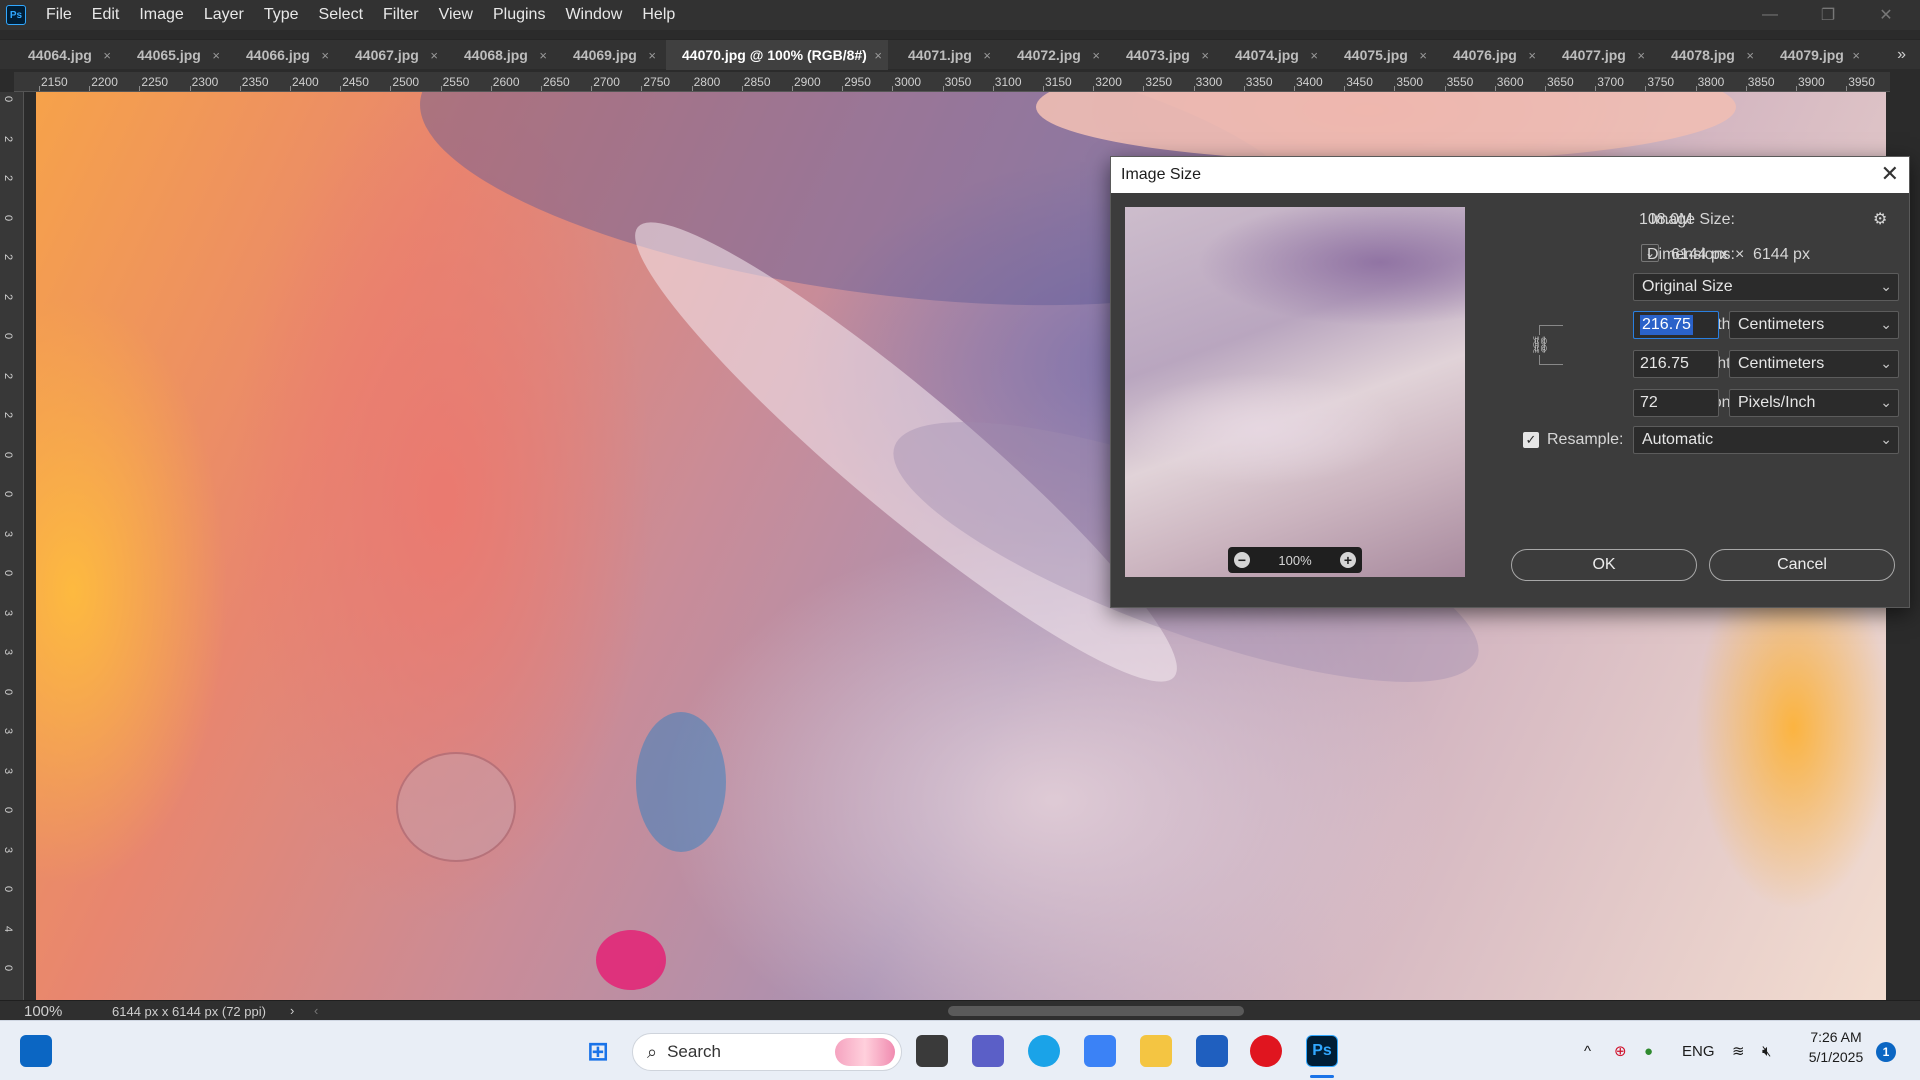  Describe the element at coordinates (1648, 1050) in the screenshot. I see `network-shield-icon: ●` at that location.